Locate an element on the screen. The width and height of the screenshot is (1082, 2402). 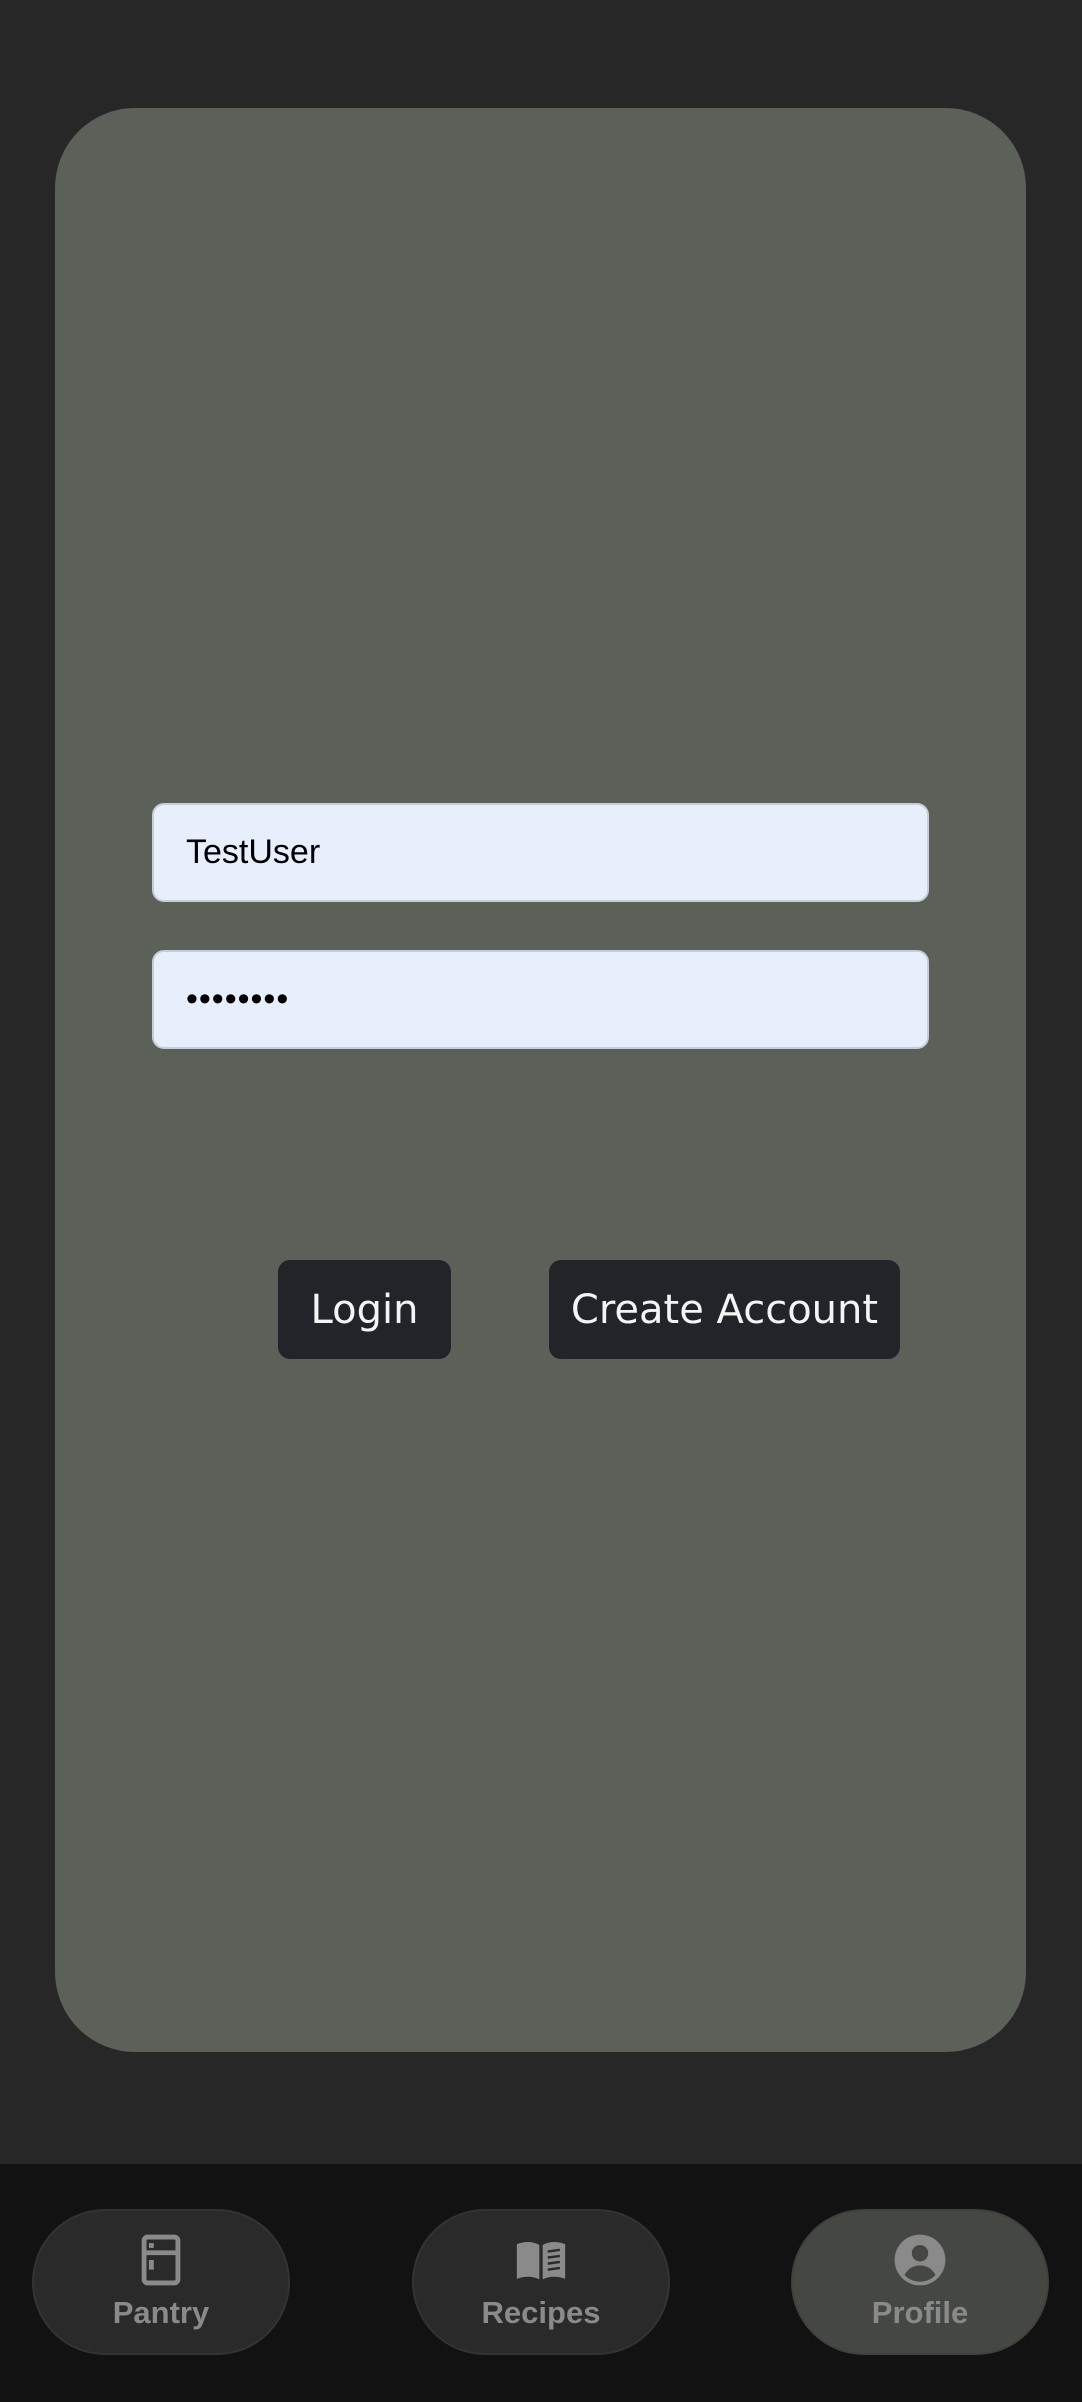
fridge-icon is located at coordinates (161, 2260).